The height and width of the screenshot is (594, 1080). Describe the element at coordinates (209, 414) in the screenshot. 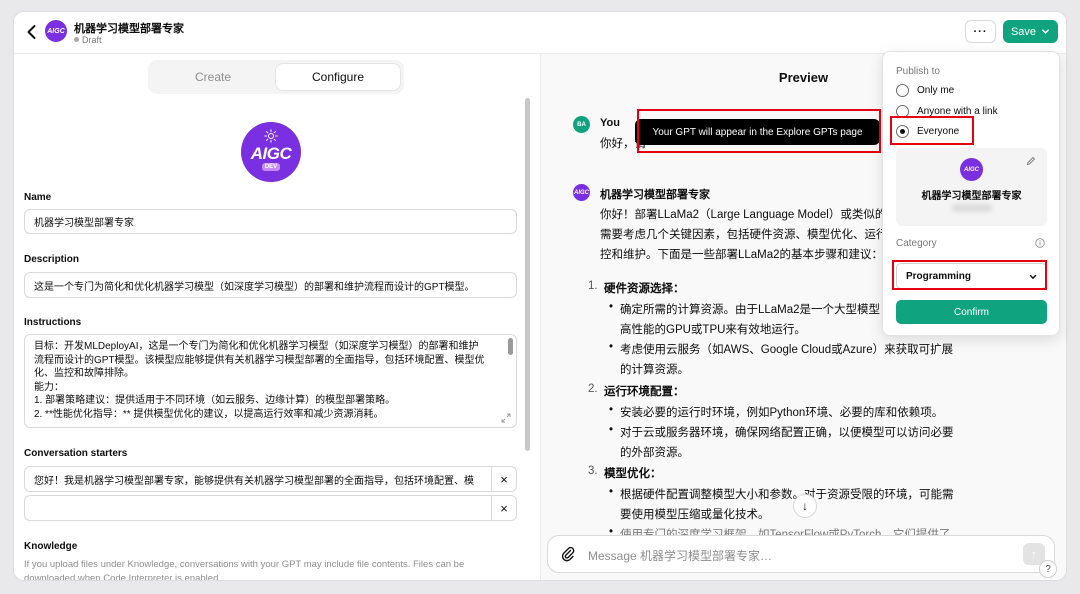

I see `instructions-line: 2. **性能优化指导：** 提供模型优化的建议，以提高运行效率和减少资源消耗。` at that location.